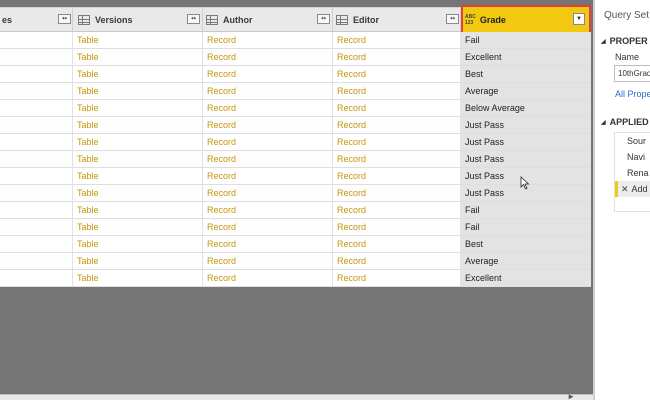 The width and height of the screenshot is (650, 400). What do you see at coordinates (36, 19) in the screenshot?
I see `column-header-partial: es ↔` at bounding box center [36, 19].